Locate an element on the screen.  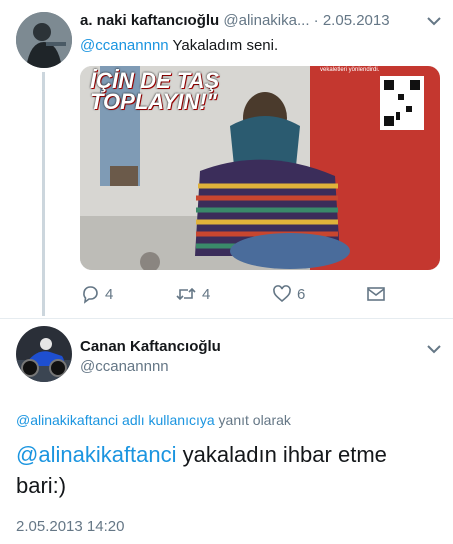
retweet-button: 4 is located at coordinates (192, 294).